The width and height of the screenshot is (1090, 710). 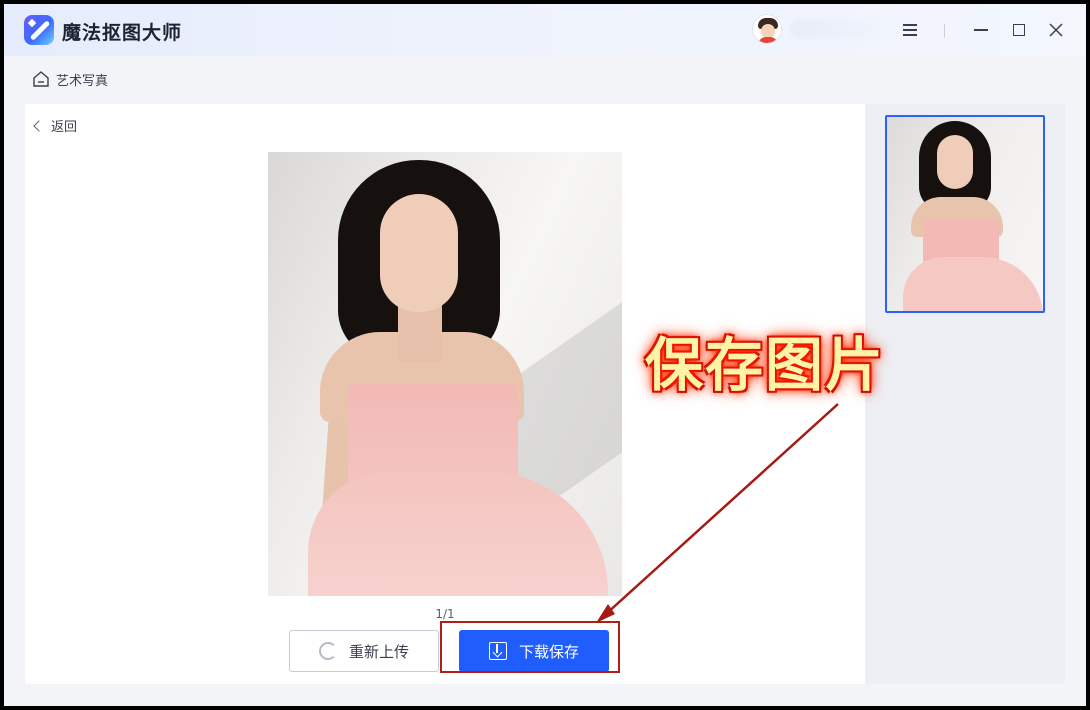 What do you see at coordinates (944, 31) in the screenshot?
I see `titlebar-divider` at bounding box center [944, 31].